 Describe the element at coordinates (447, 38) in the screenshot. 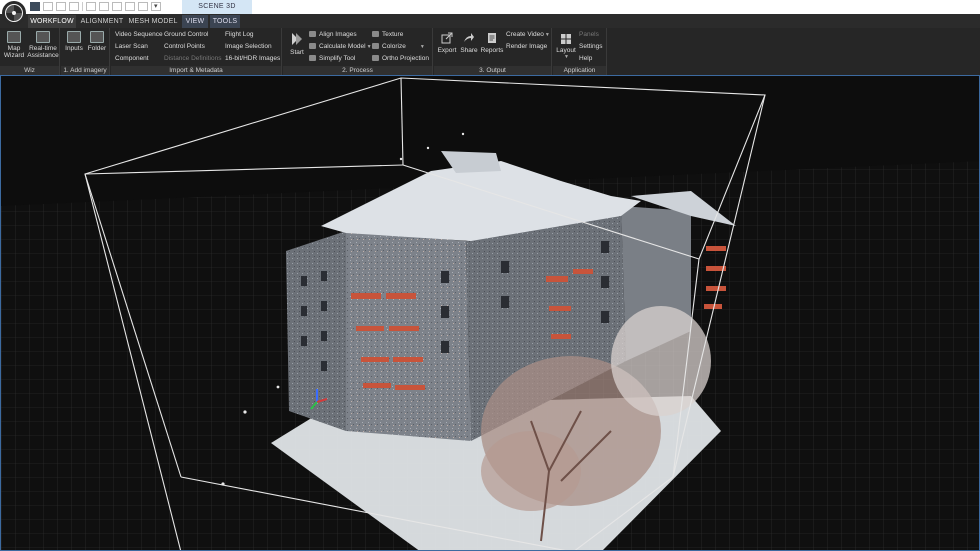

I see `export-icon` at that location.